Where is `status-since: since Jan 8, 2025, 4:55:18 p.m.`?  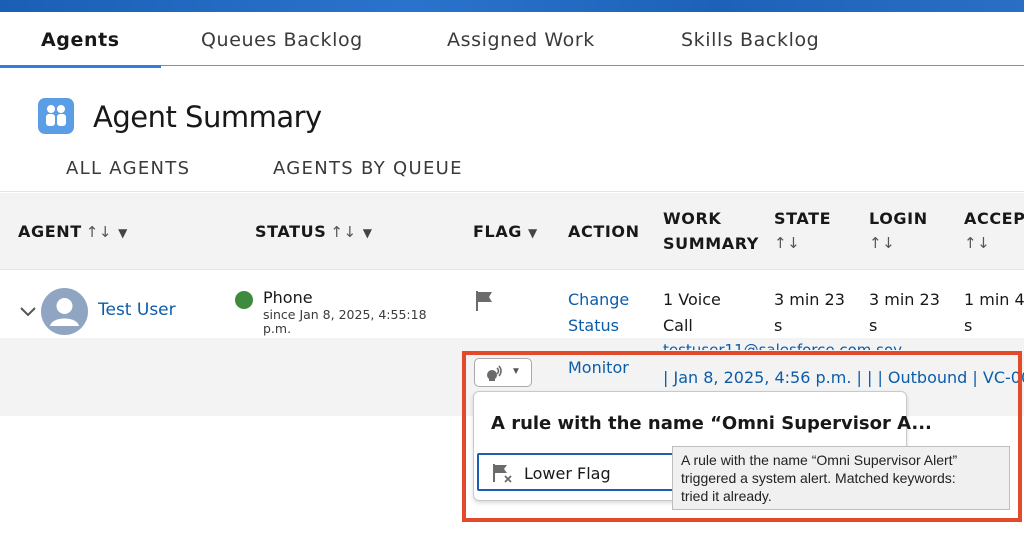 status-since: since Jan 8, 2025, 4:55:18 p.m. is located at coordinates (345, 321).